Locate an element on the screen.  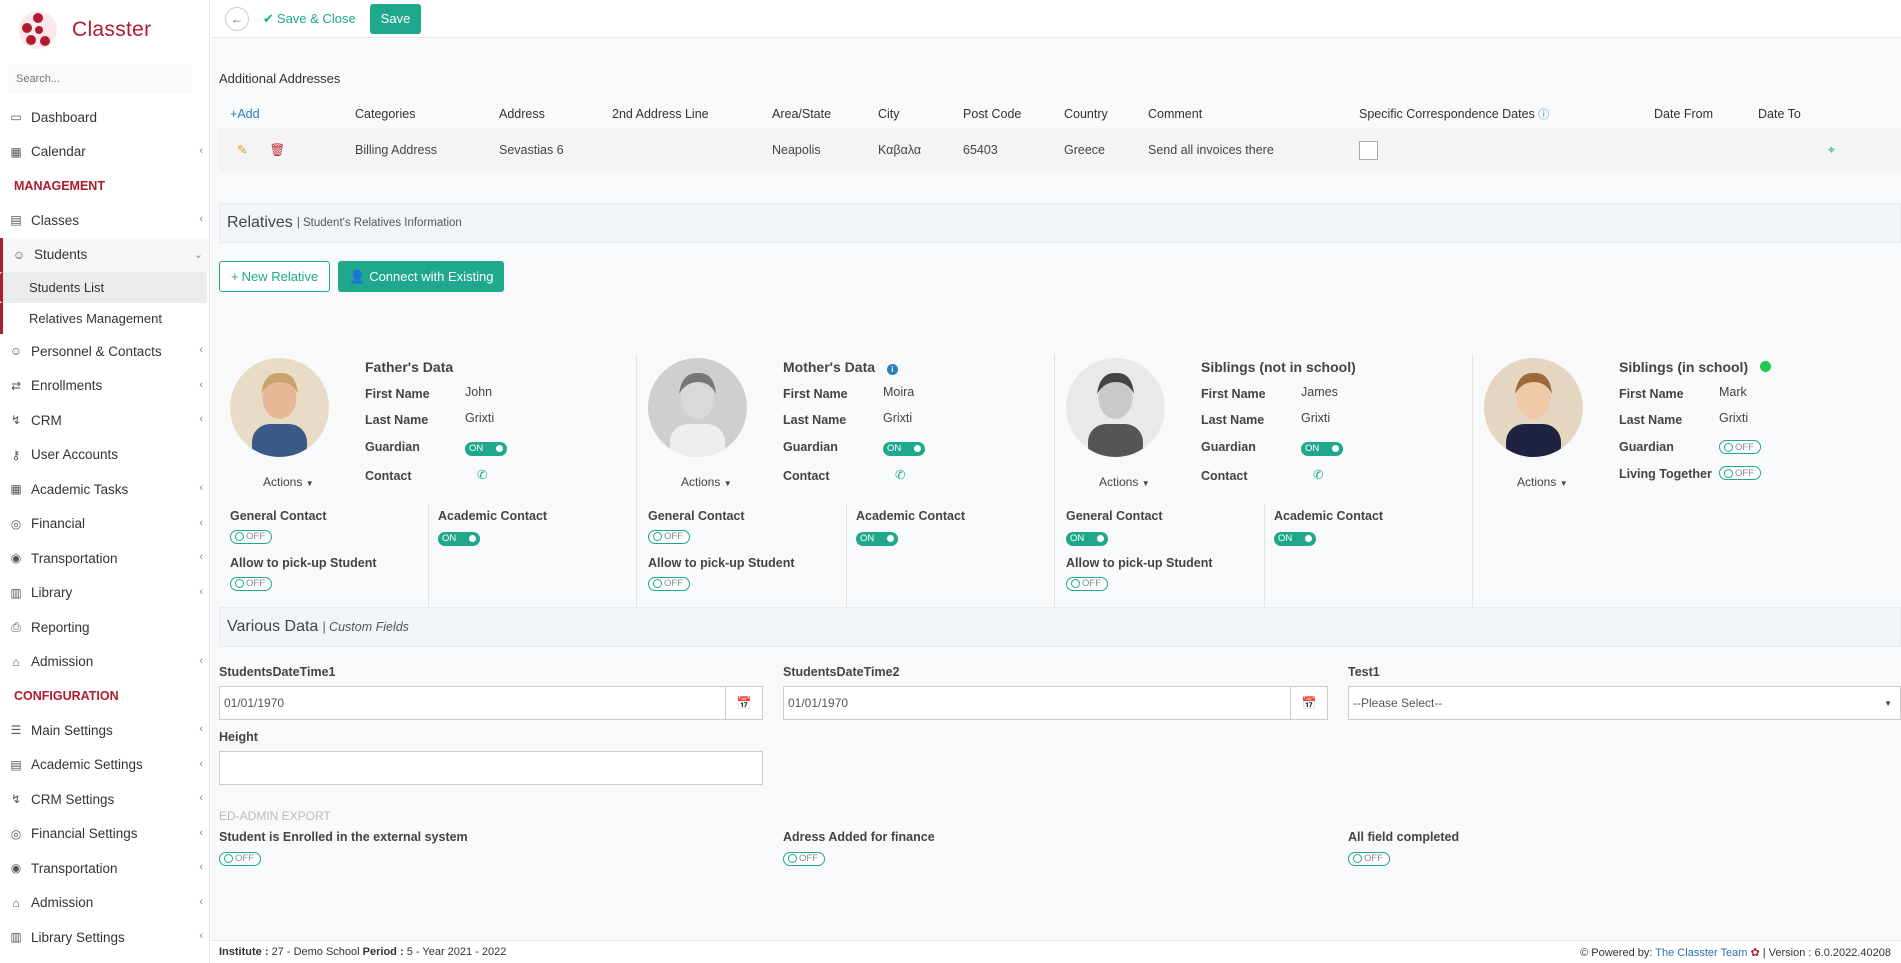
new-relative-button: + New Relative is located at coordinates (275, 276).